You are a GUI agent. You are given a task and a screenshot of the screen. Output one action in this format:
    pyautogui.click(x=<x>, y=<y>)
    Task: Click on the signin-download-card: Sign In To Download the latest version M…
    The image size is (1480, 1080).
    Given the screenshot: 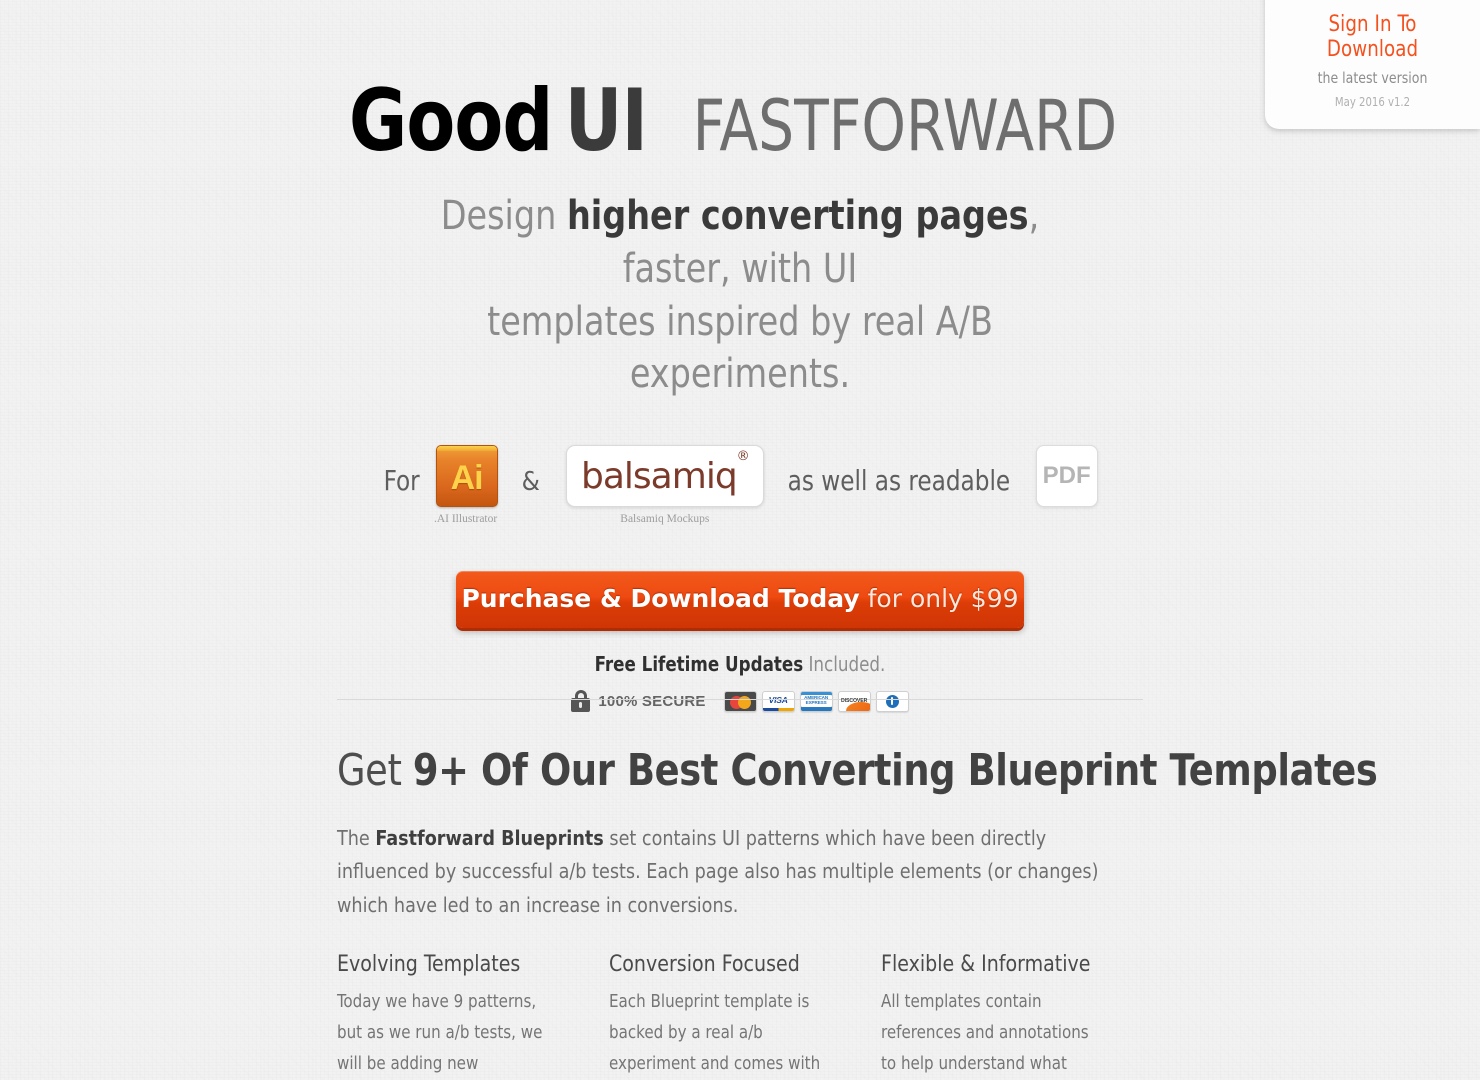 What is the action you would take?
    pyautogui.click(x=1372, y=64)
    